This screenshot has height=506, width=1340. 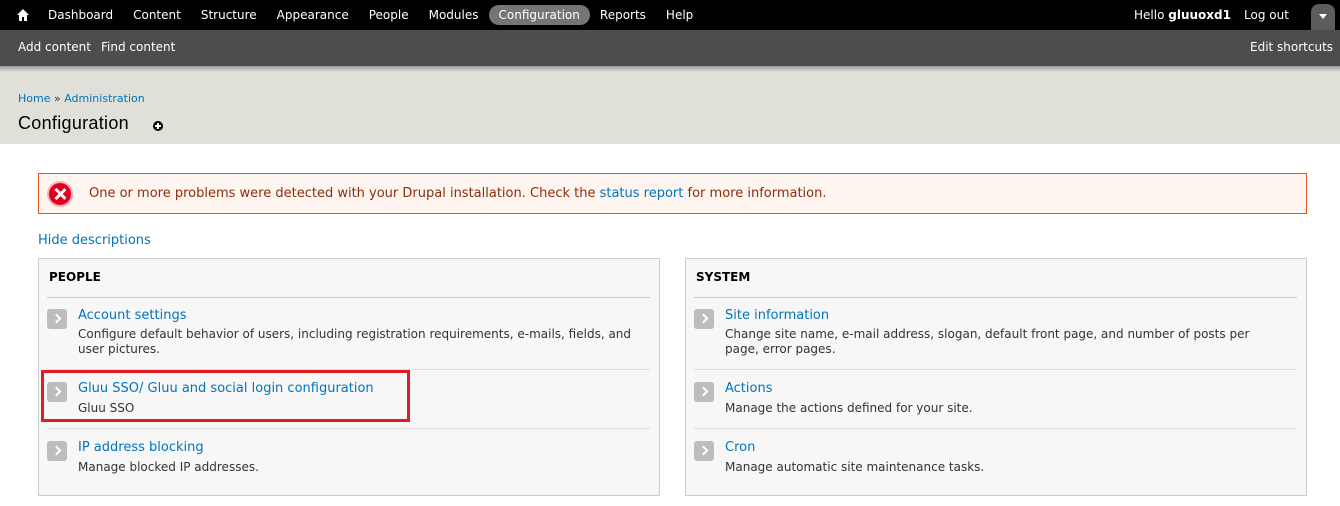 I want to click on panel-title: PEOPLE, so click(x=75, y=277).